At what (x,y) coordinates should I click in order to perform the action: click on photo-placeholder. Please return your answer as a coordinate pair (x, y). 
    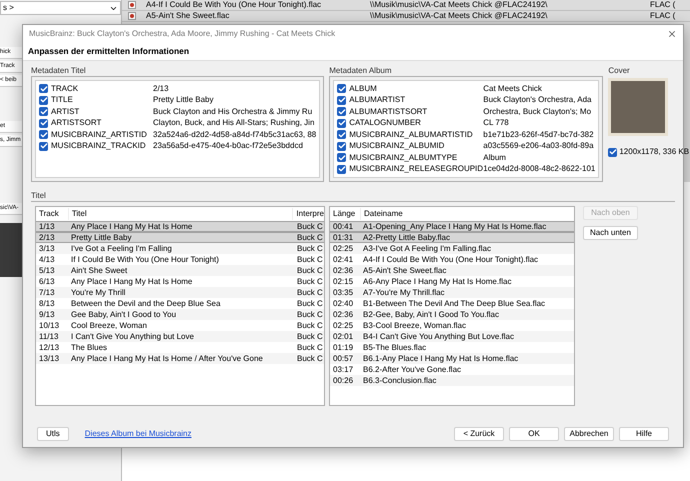
    Looking at the image, I should click on (638, 107).